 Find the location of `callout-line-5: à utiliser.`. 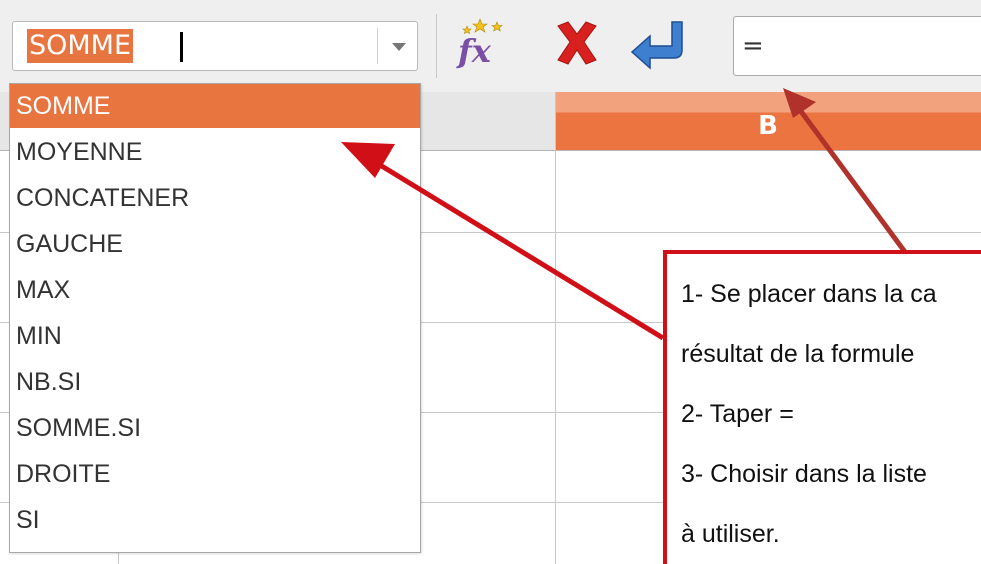

callout-line-5: à utiliser. is located at coordinates (730, 534).